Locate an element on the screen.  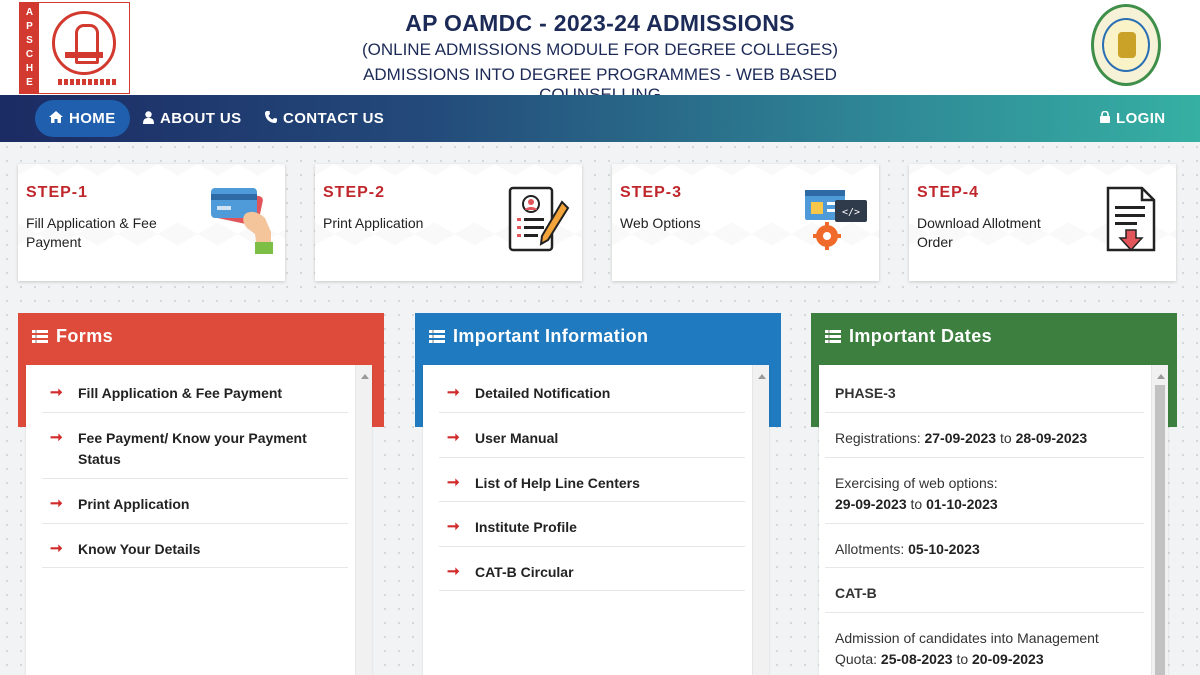
scroll-thumb is located at coordinates (1160, 530).